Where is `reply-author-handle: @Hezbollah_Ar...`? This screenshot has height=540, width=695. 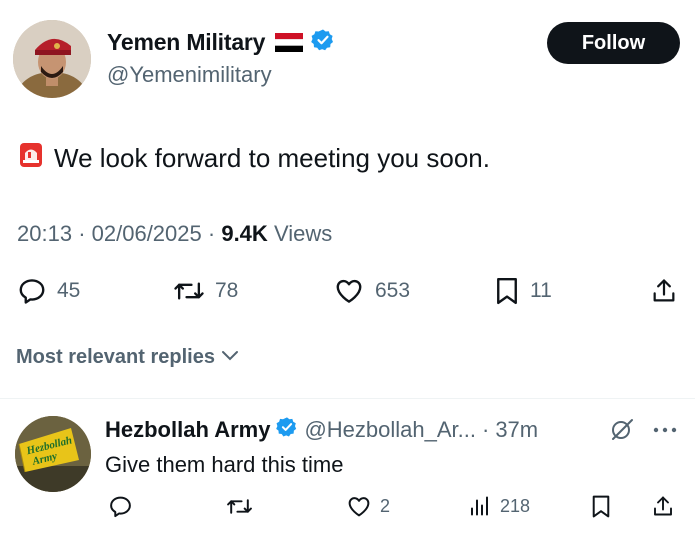 reply-author-handle: @Hezbollah_Ar... is located at coordinates (390, 430).